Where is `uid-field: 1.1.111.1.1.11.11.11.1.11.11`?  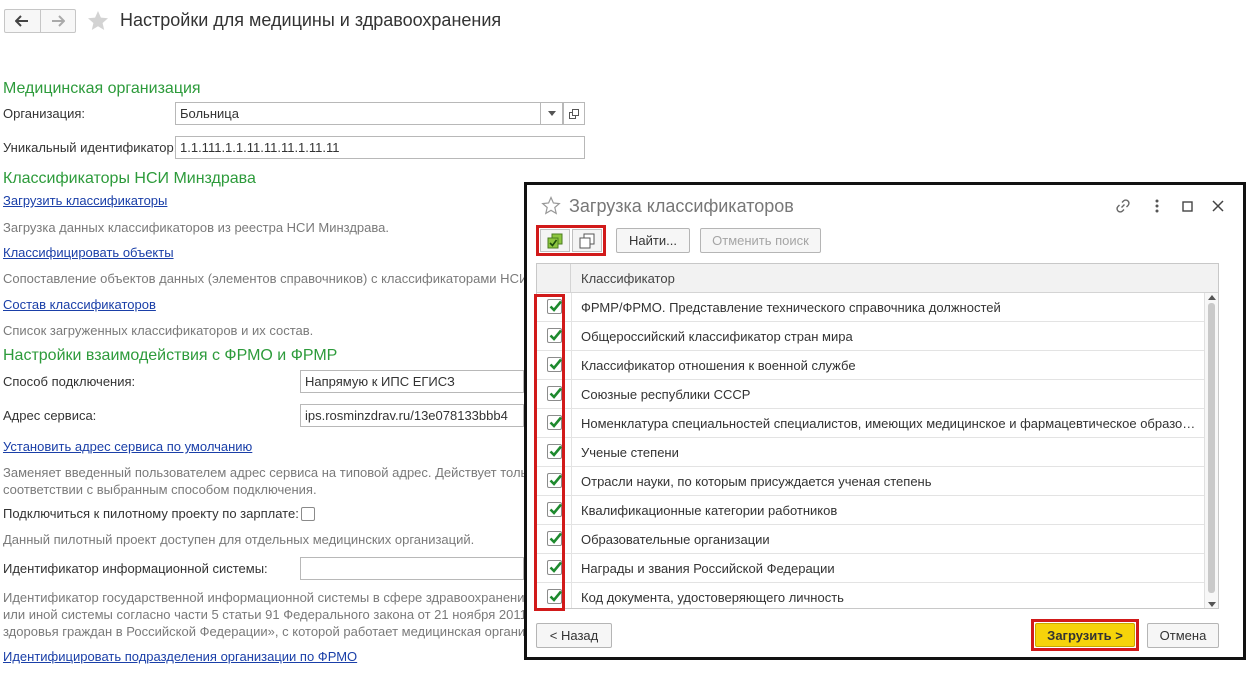
uid-field: 1.1.111.1.1.11.11.11.1.11.11 is located at coordinates (380, 147).